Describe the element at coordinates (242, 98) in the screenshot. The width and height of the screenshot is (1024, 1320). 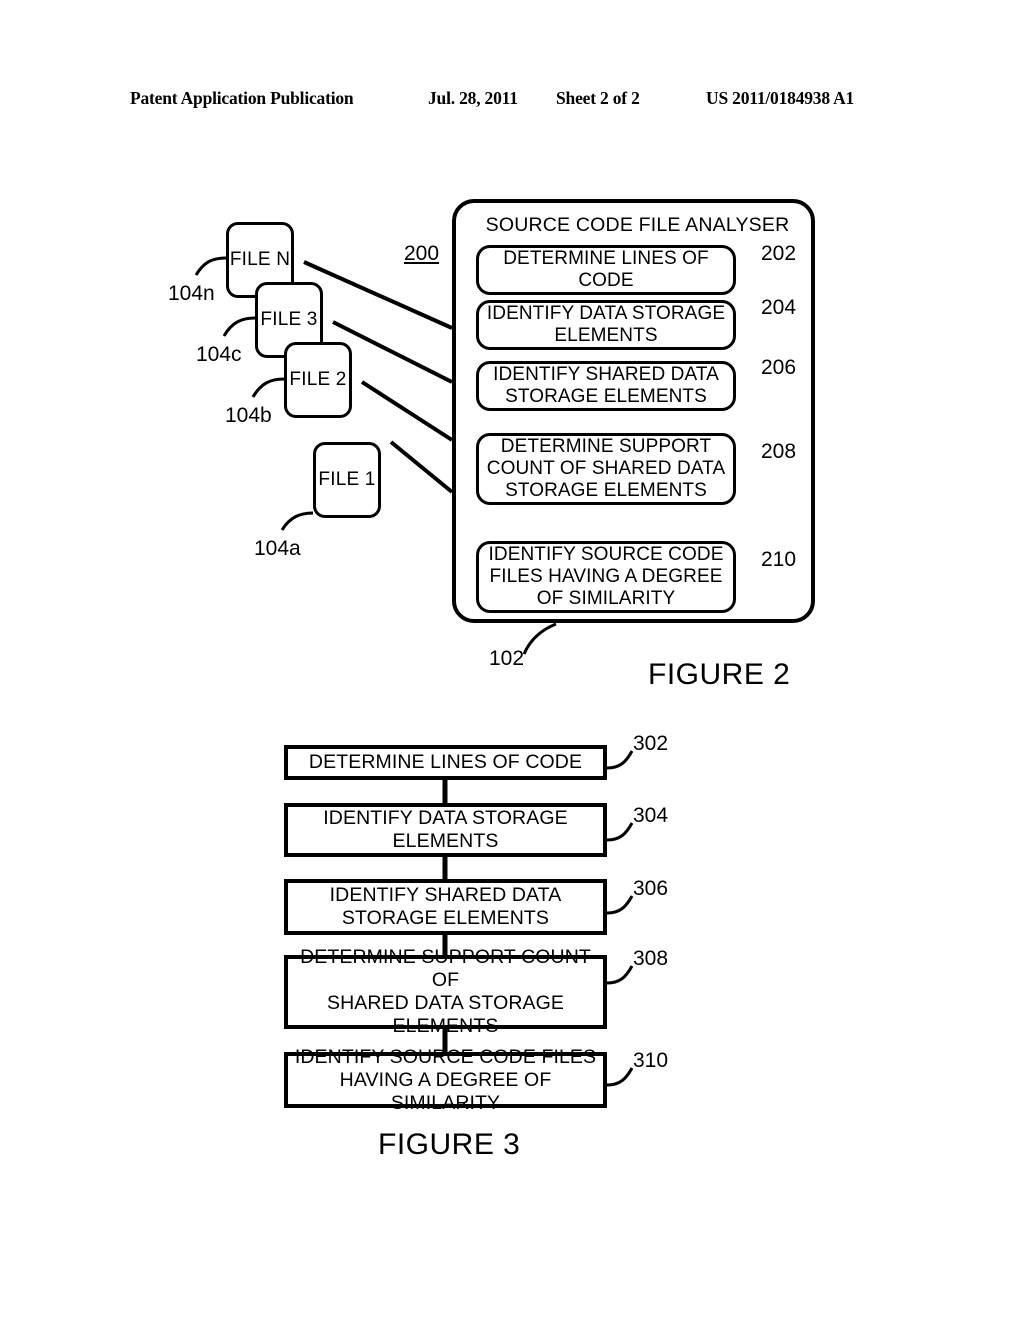
I see `header-publication-label: Patent Application Publication` at that location.